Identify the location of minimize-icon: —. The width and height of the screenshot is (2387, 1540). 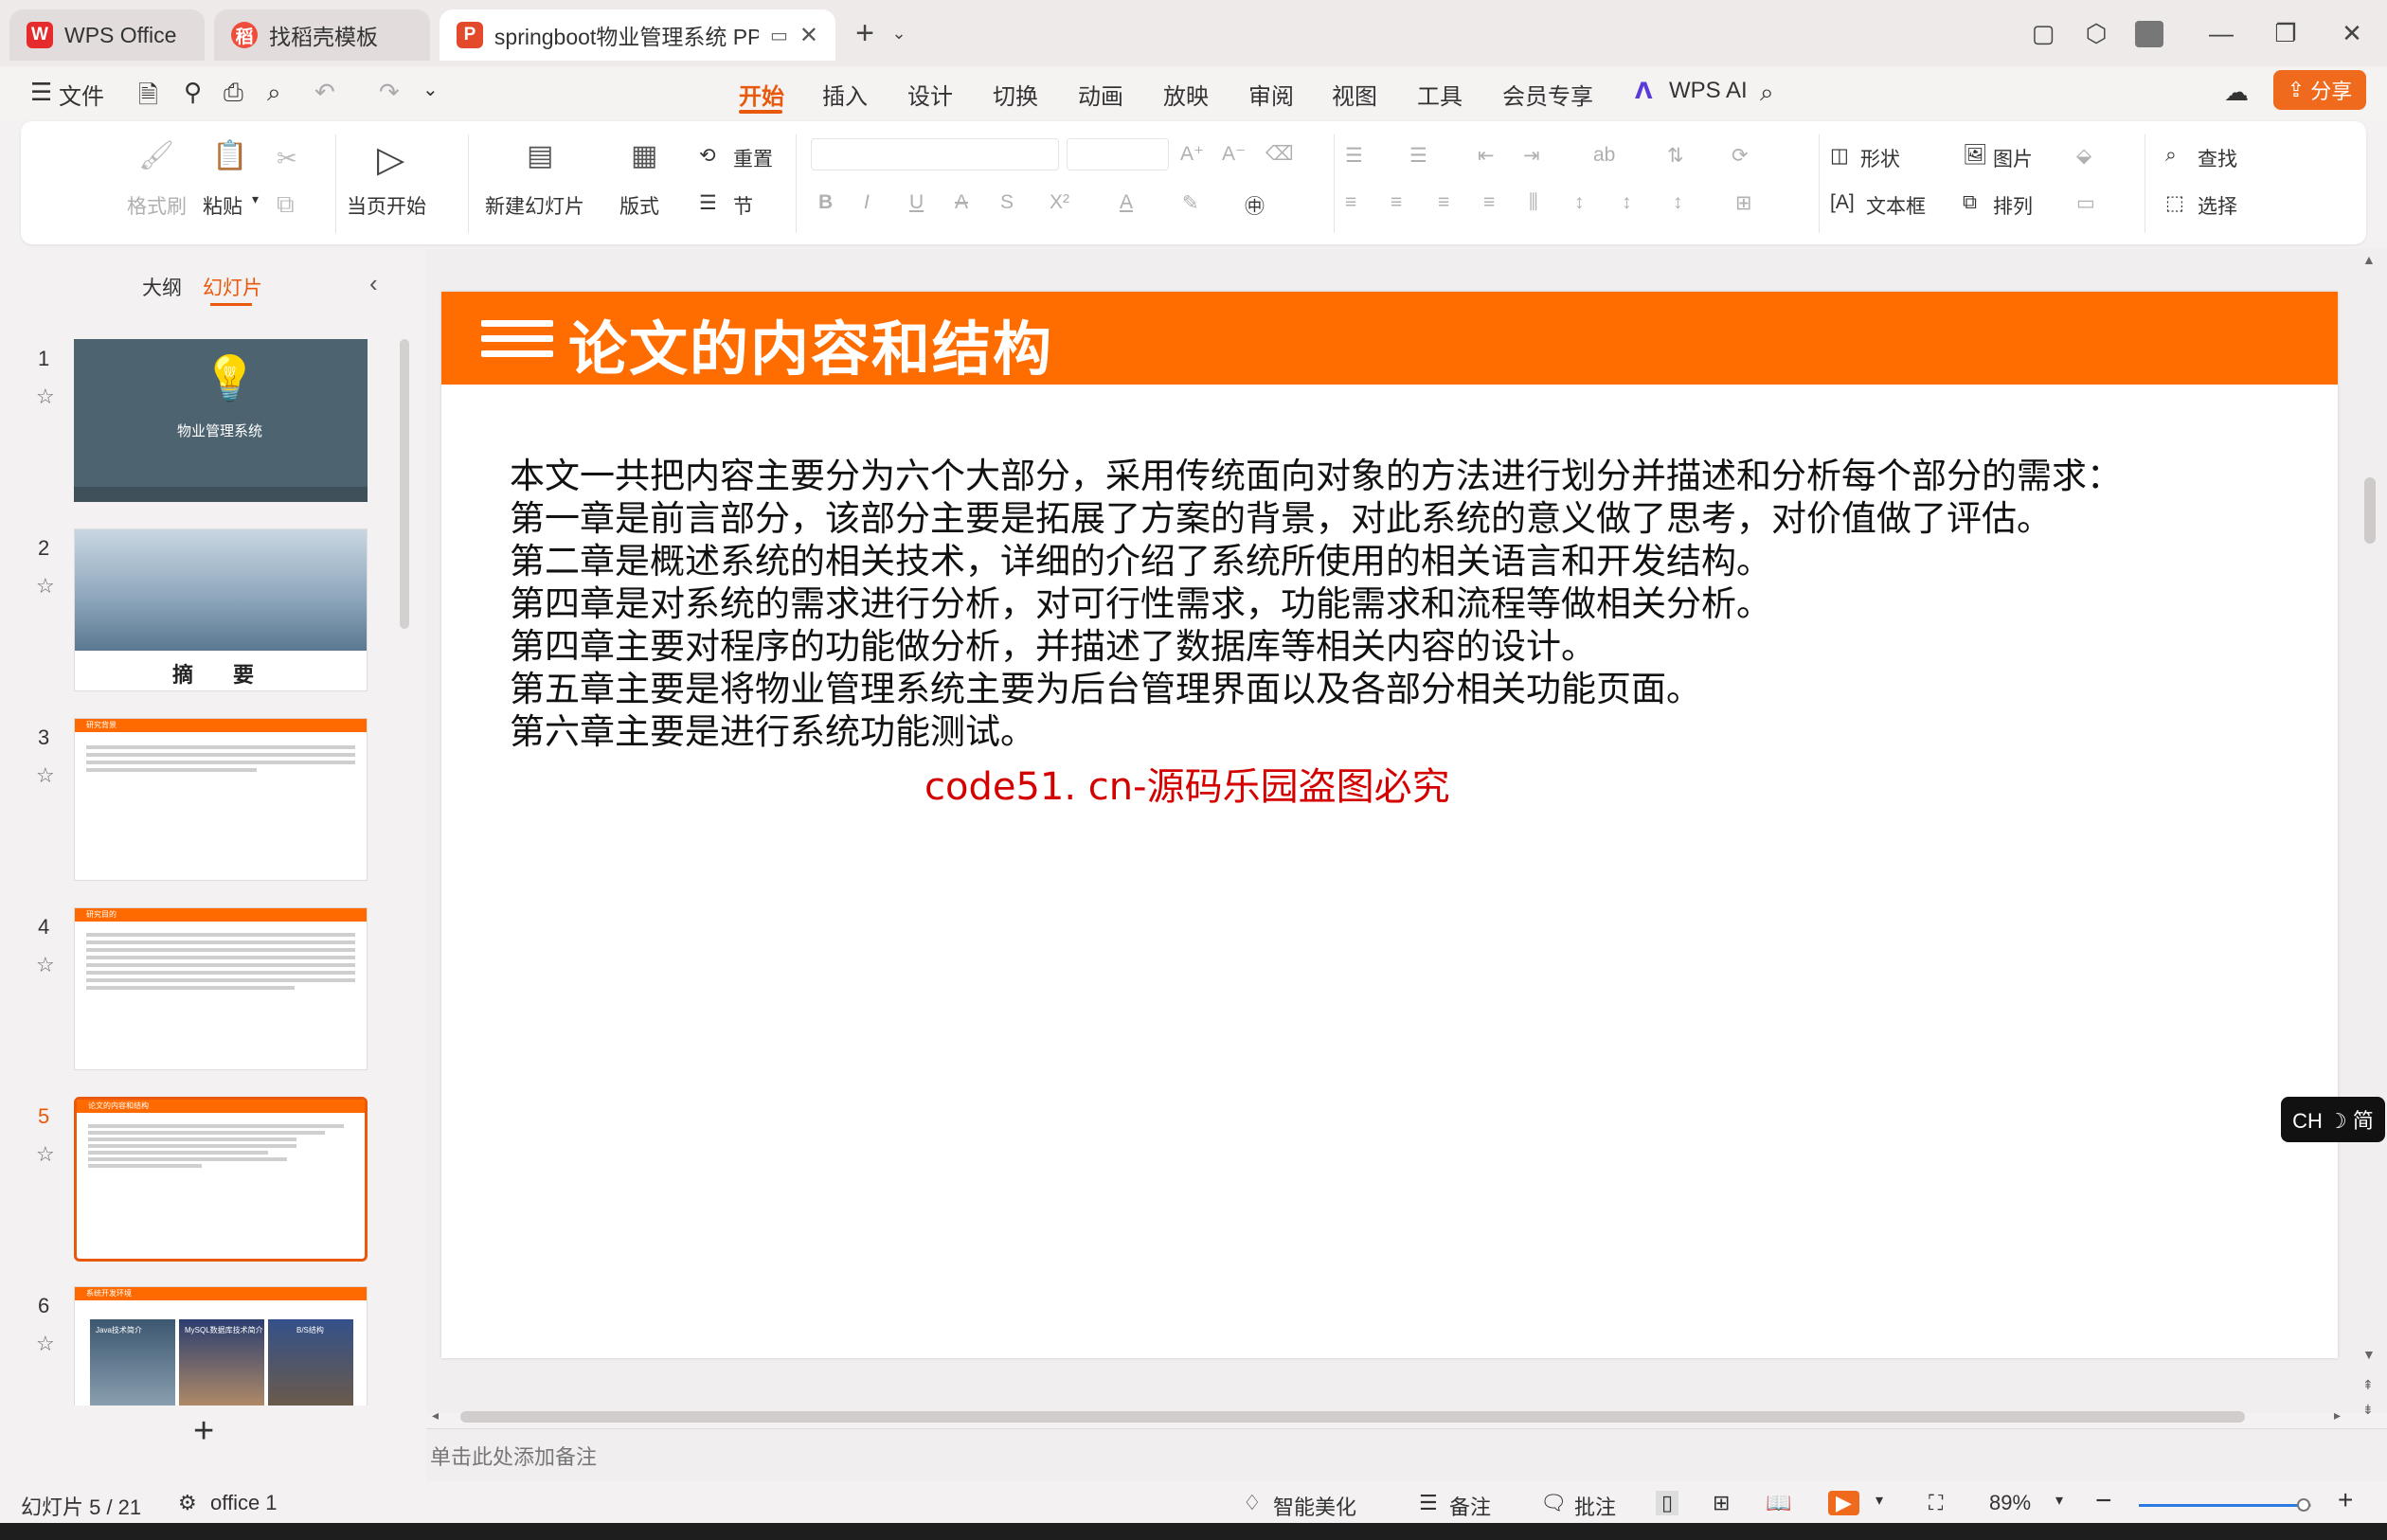
(2221, 33).